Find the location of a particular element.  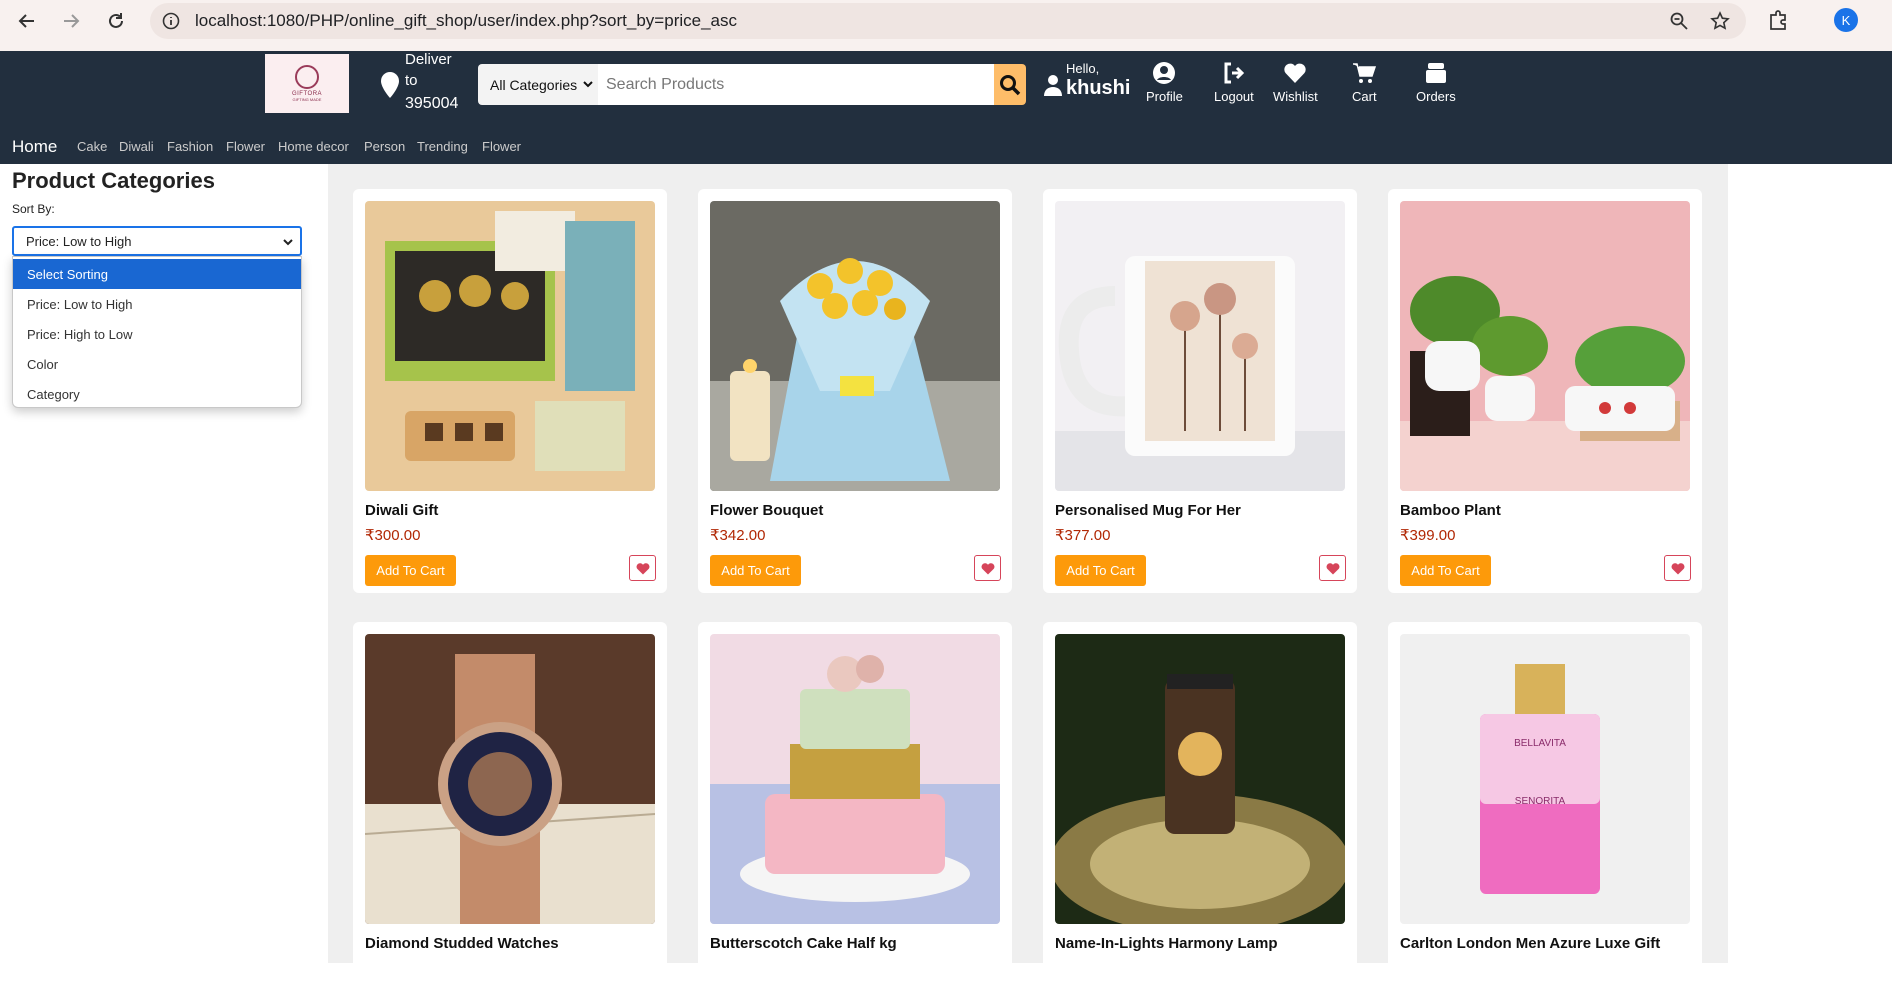

orders-link: Orders is located at coordinates (1436, 82).